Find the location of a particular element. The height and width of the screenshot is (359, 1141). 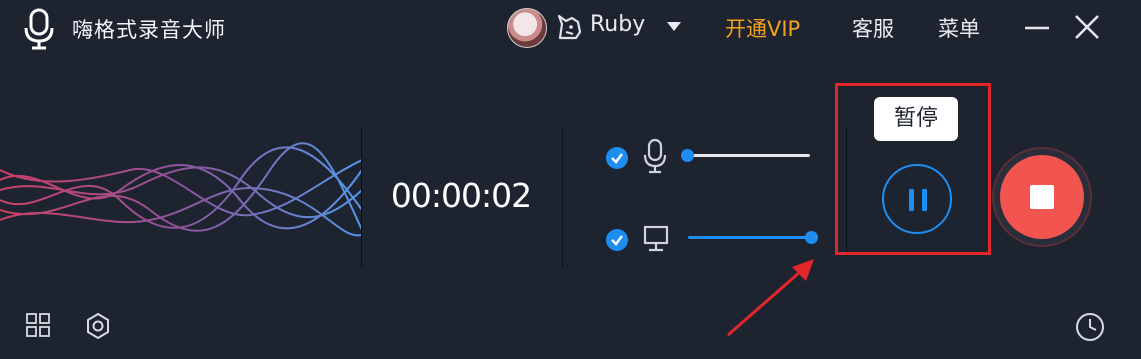

annotation-arrow is located at coordinates (770, 298).